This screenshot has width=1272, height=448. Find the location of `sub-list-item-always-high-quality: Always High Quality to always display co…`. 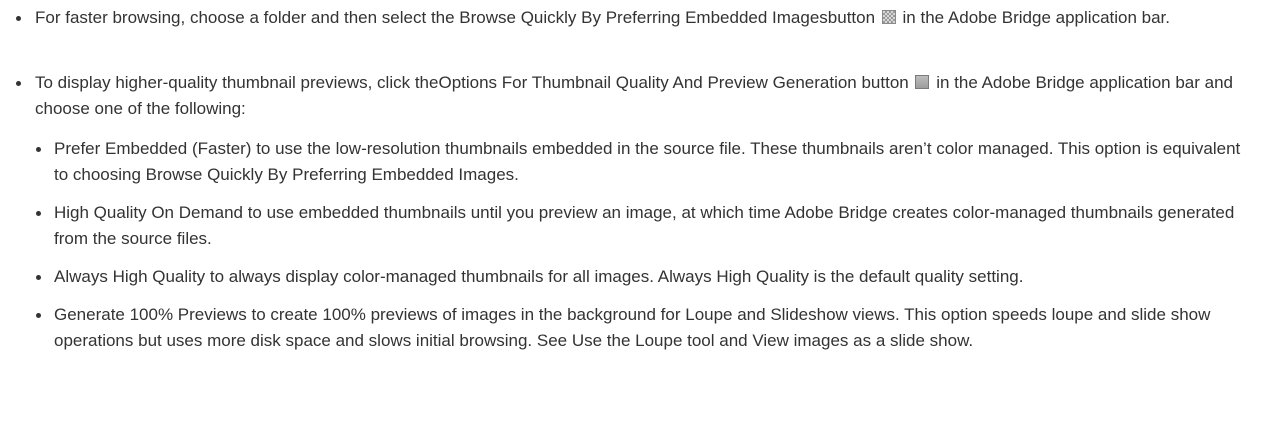

sub-list-item-always-high-quality: Always High Quality to always display co… is located at coordinates (642, 277).